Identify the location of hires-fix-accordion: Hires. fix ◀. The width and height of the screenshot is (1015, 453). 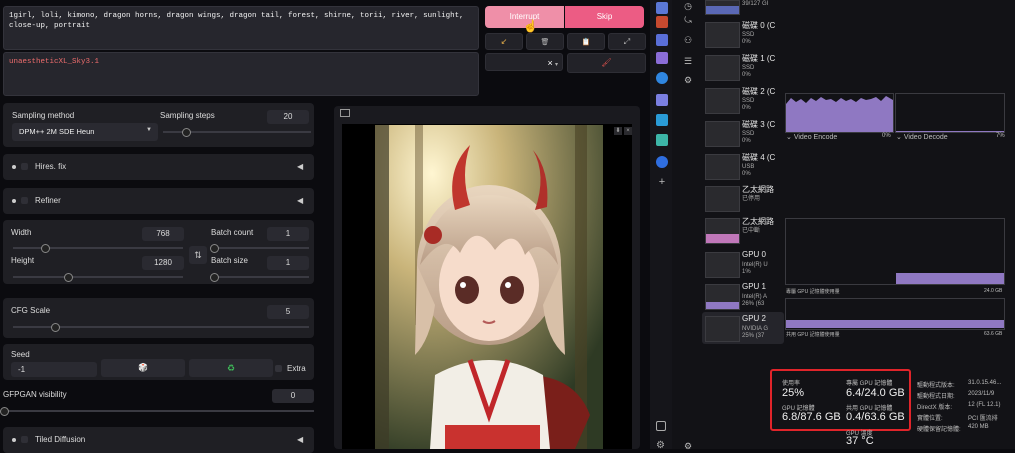
(158, 167).